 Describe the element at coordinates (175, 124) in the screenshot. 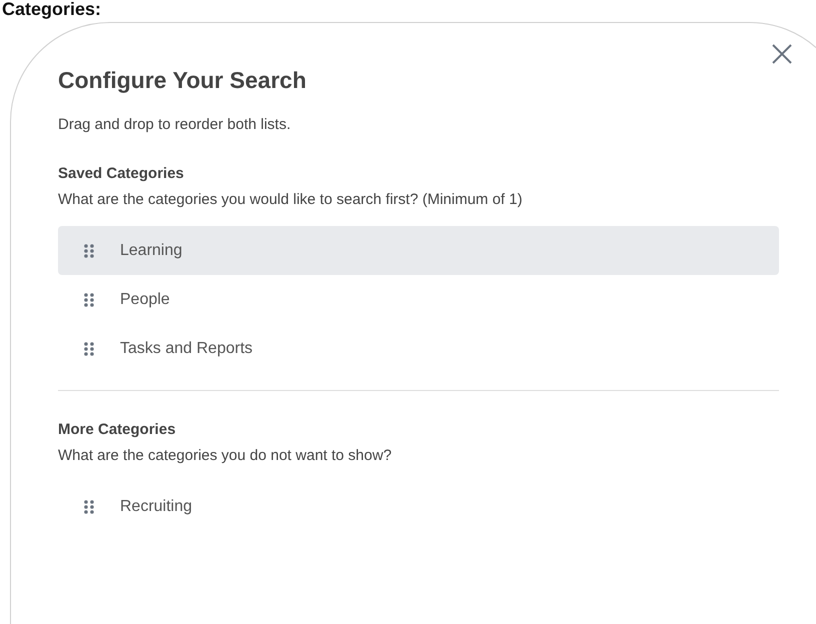

I see `instruction-text: Drag and drop to reorder both lists.` at that location.